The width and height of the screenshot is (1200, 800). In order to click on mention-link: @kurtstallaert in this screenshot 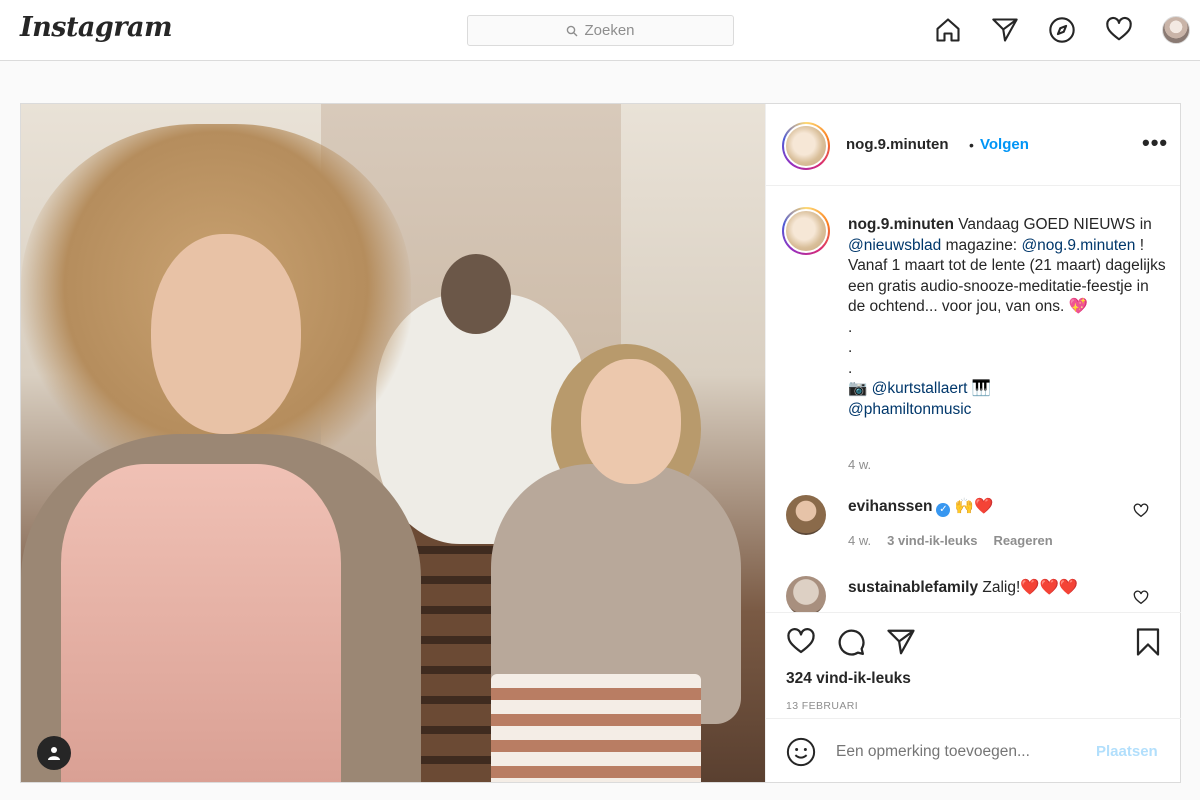, I will do `click(920, 388)`.